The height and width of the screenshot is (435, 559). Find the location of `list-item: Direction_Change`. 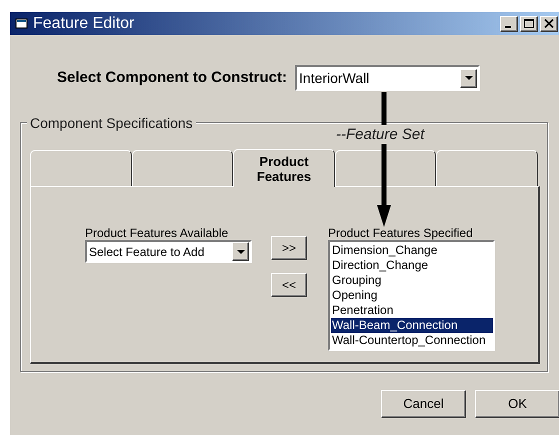

list-item: Direction_Change is located at coordinates (412, 265).